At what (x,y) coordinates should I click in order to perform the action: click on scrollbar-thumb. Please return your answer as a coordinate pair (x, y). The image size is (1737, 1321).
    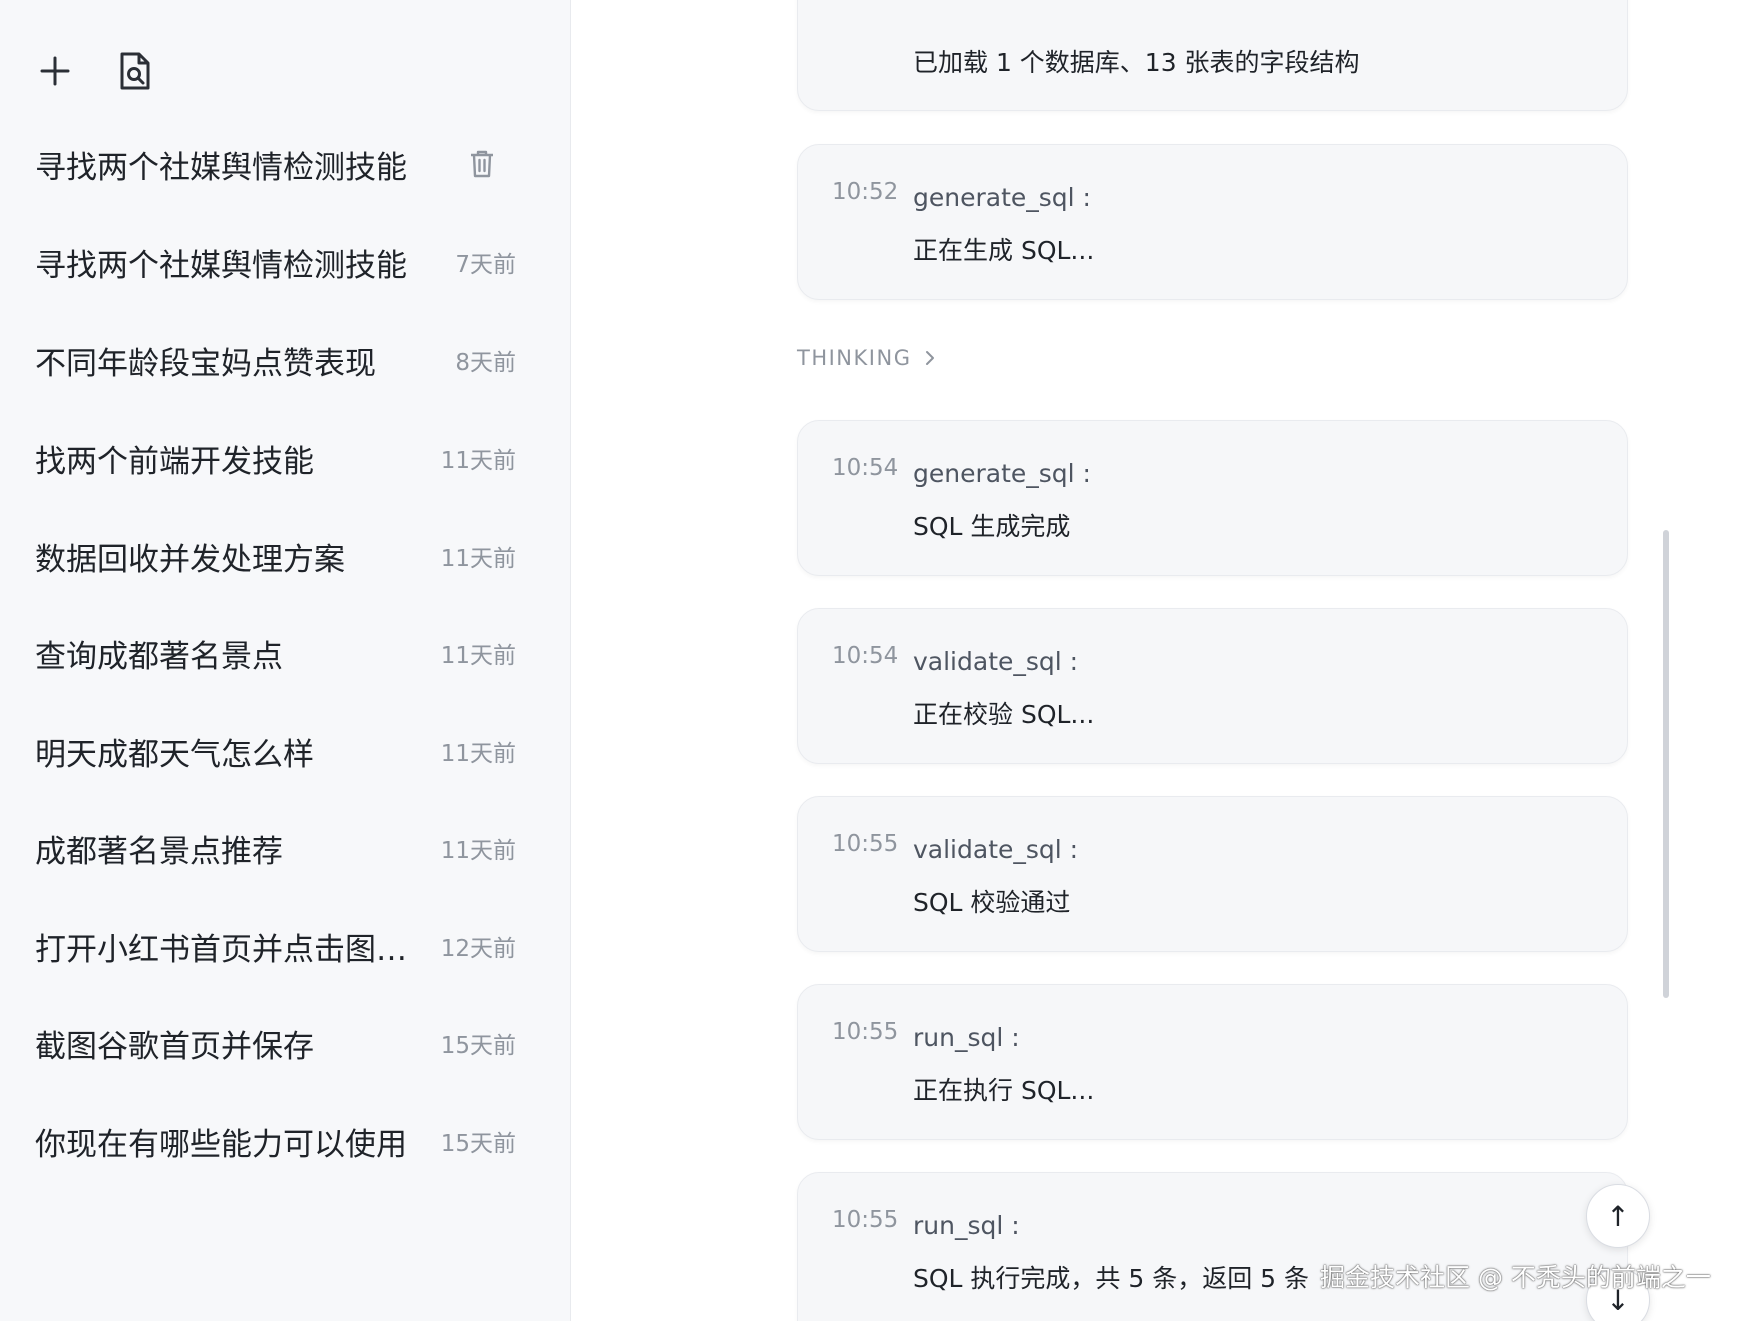
    Looking at the image, I should click on (1666, 764).